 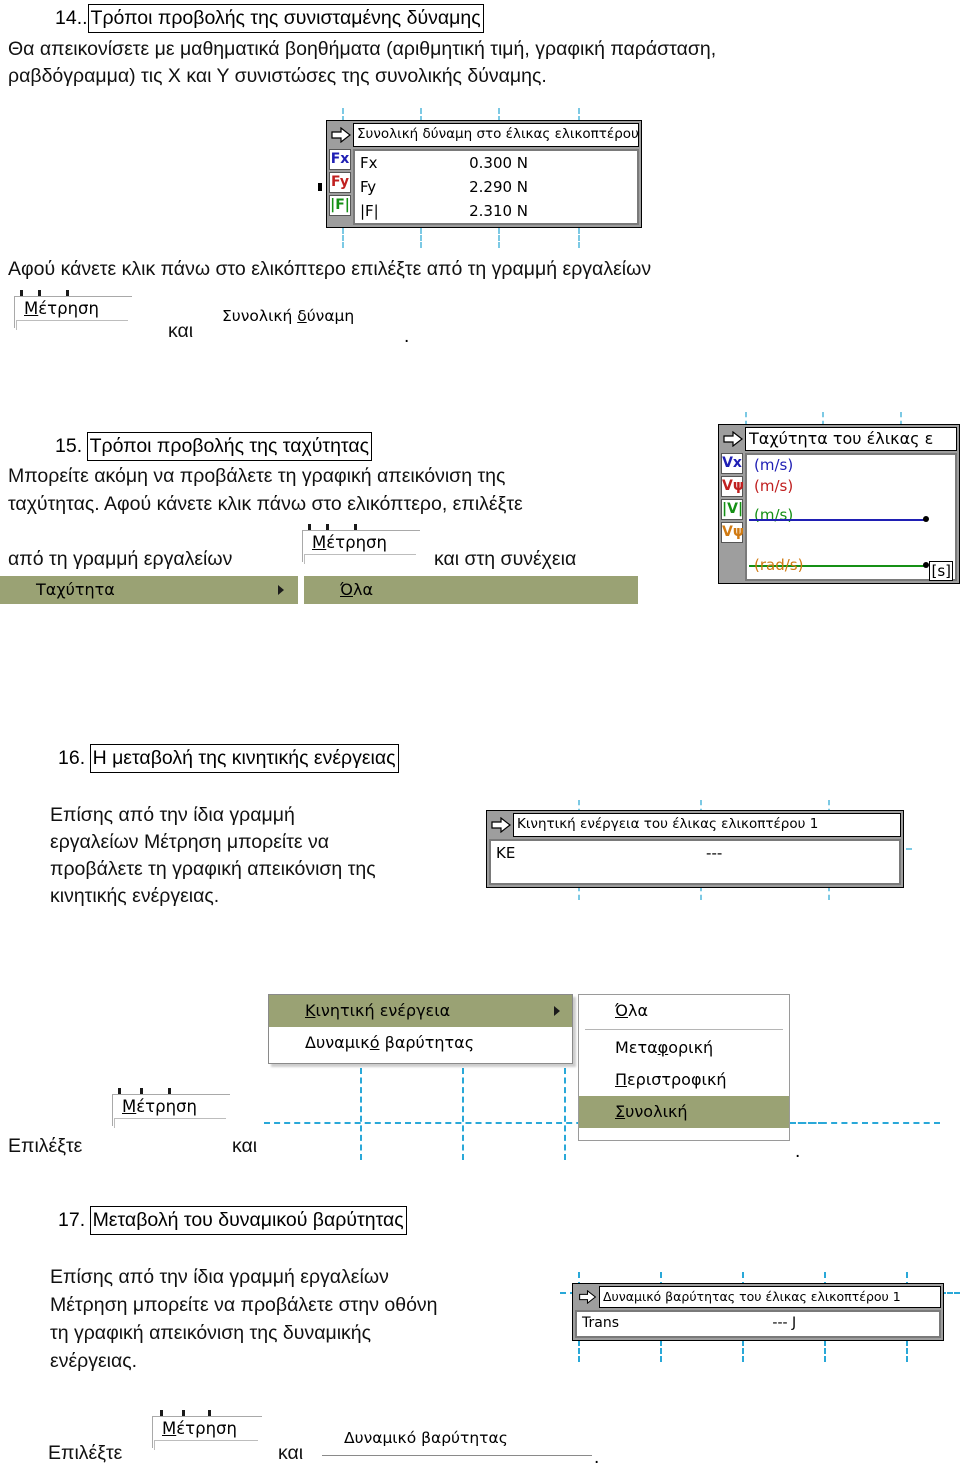 What do you see at coordinates (219, 1277) in the screenshot?
I see `section-17-paragraph-line-1: Επίσης από την ίδια γραμμή εργαλείων` at bounding box center [219, 1277].